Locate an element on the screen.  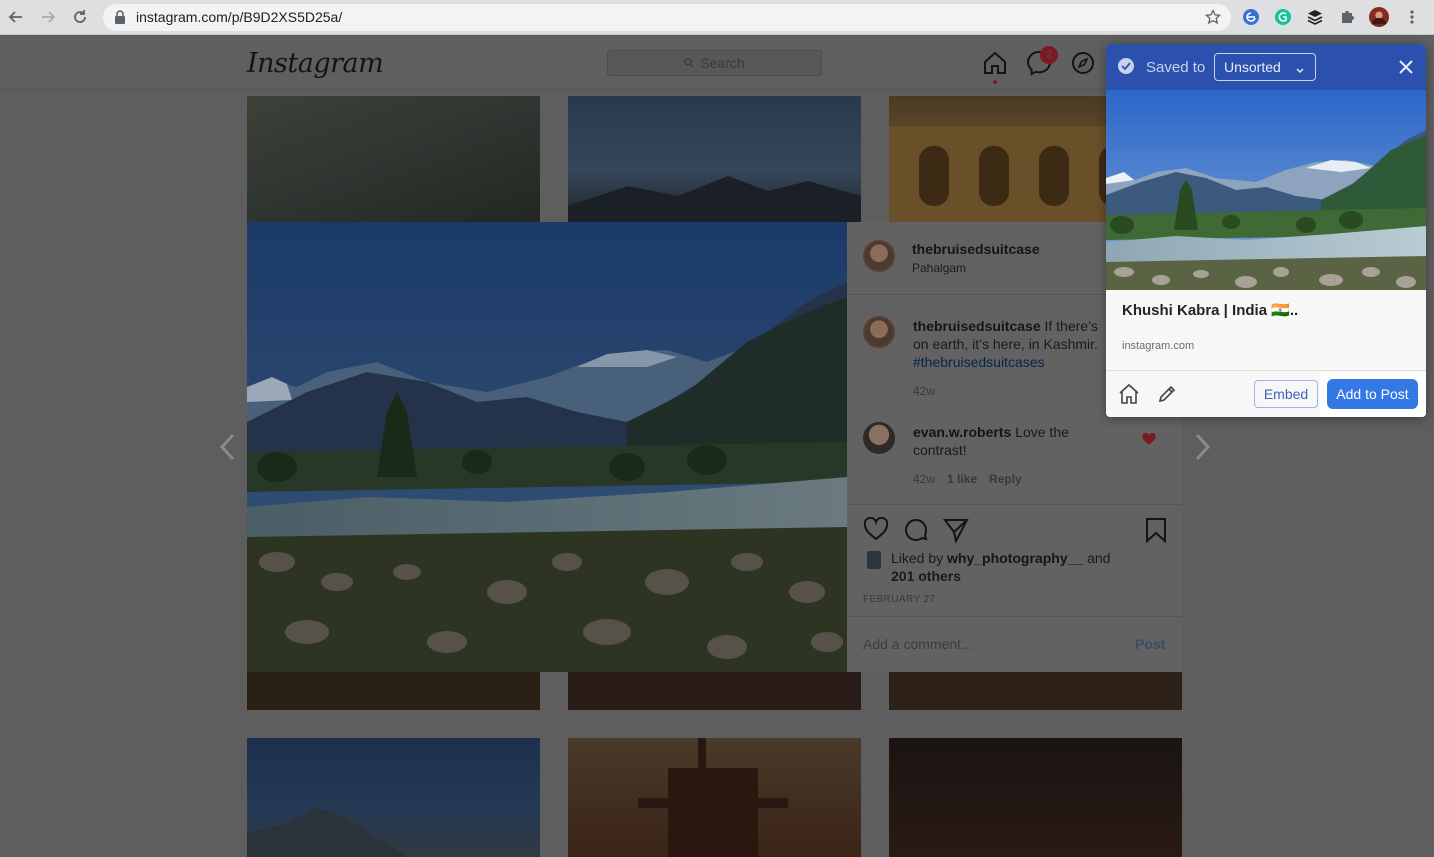
post-comment-button: Post is located at coordinates (1150, 644).